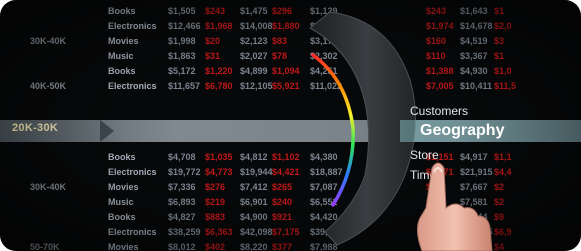 The image size is (581, 251). What do you see at coordinates (184, 86) in the screenshot?
I see `value-cell: $11,657` at bounding box center [184, 86].